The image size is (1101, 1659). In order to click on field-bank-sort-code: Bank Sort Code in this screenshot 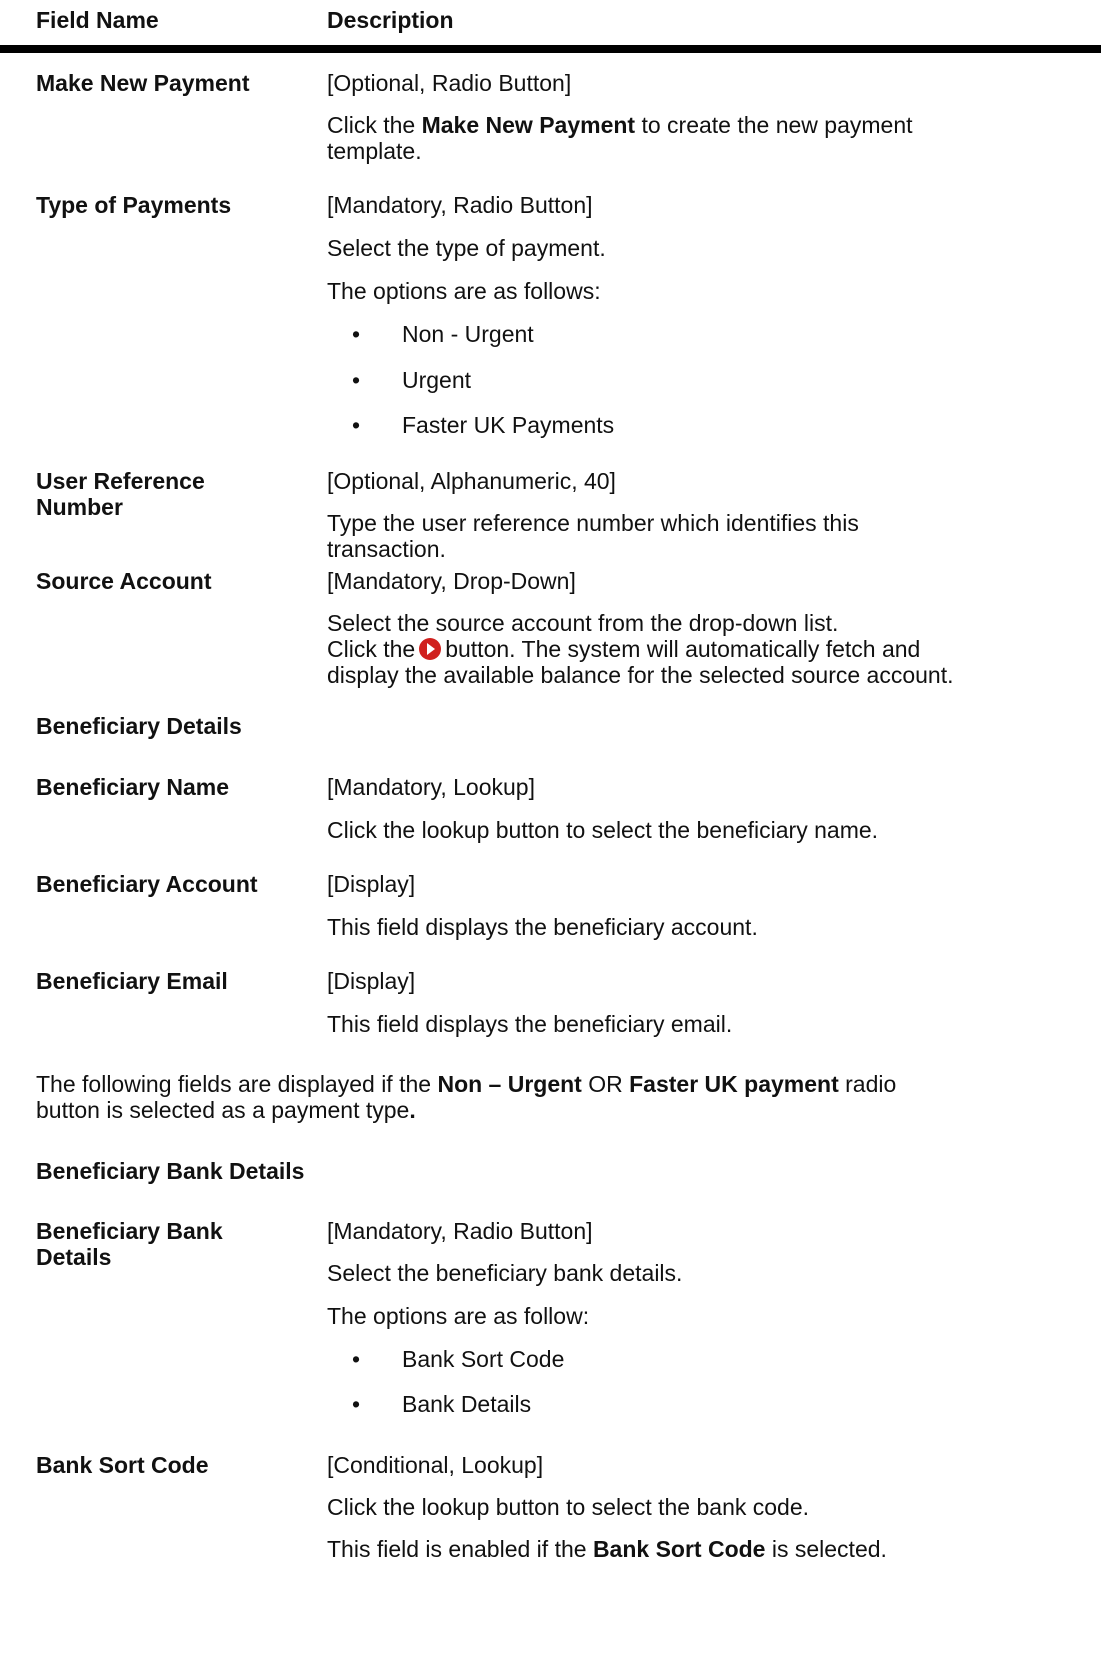, I will do `click(122, 1465)`.